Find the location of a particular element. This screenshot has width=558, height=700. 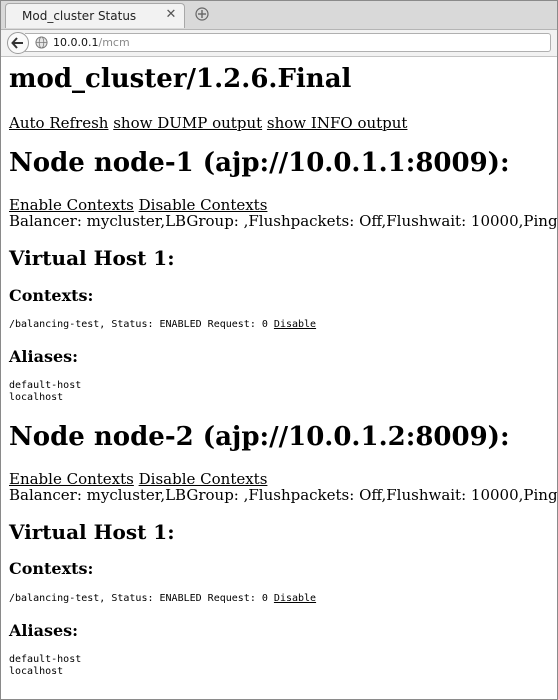

show-dump-link: show DUMP output is located at coordinates (187, 123).